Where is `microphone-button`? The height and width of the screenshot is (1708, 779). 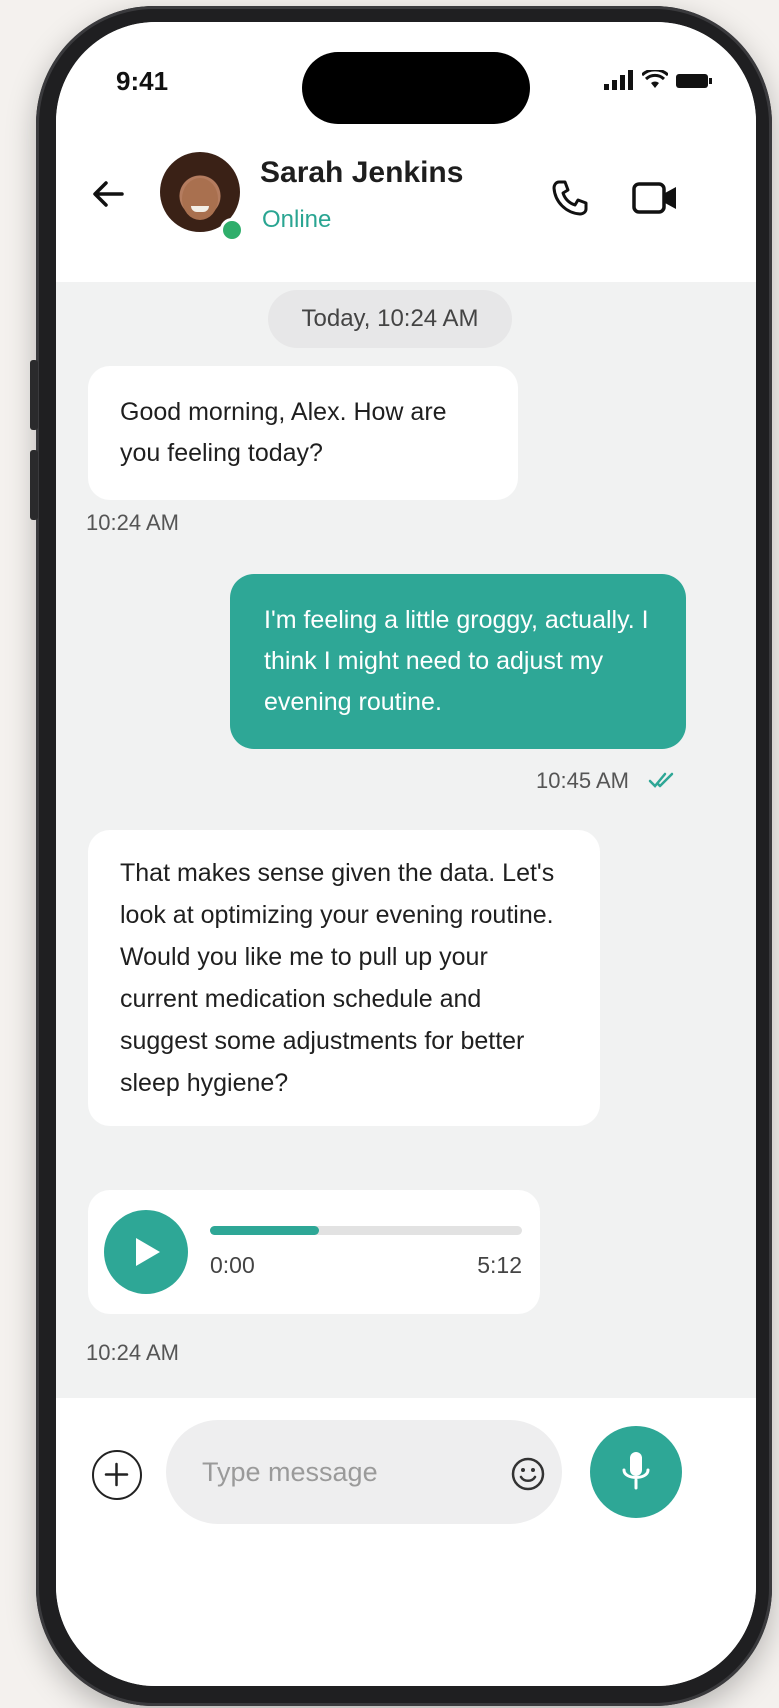
microphone-button is located at coordinates (636, 1472).